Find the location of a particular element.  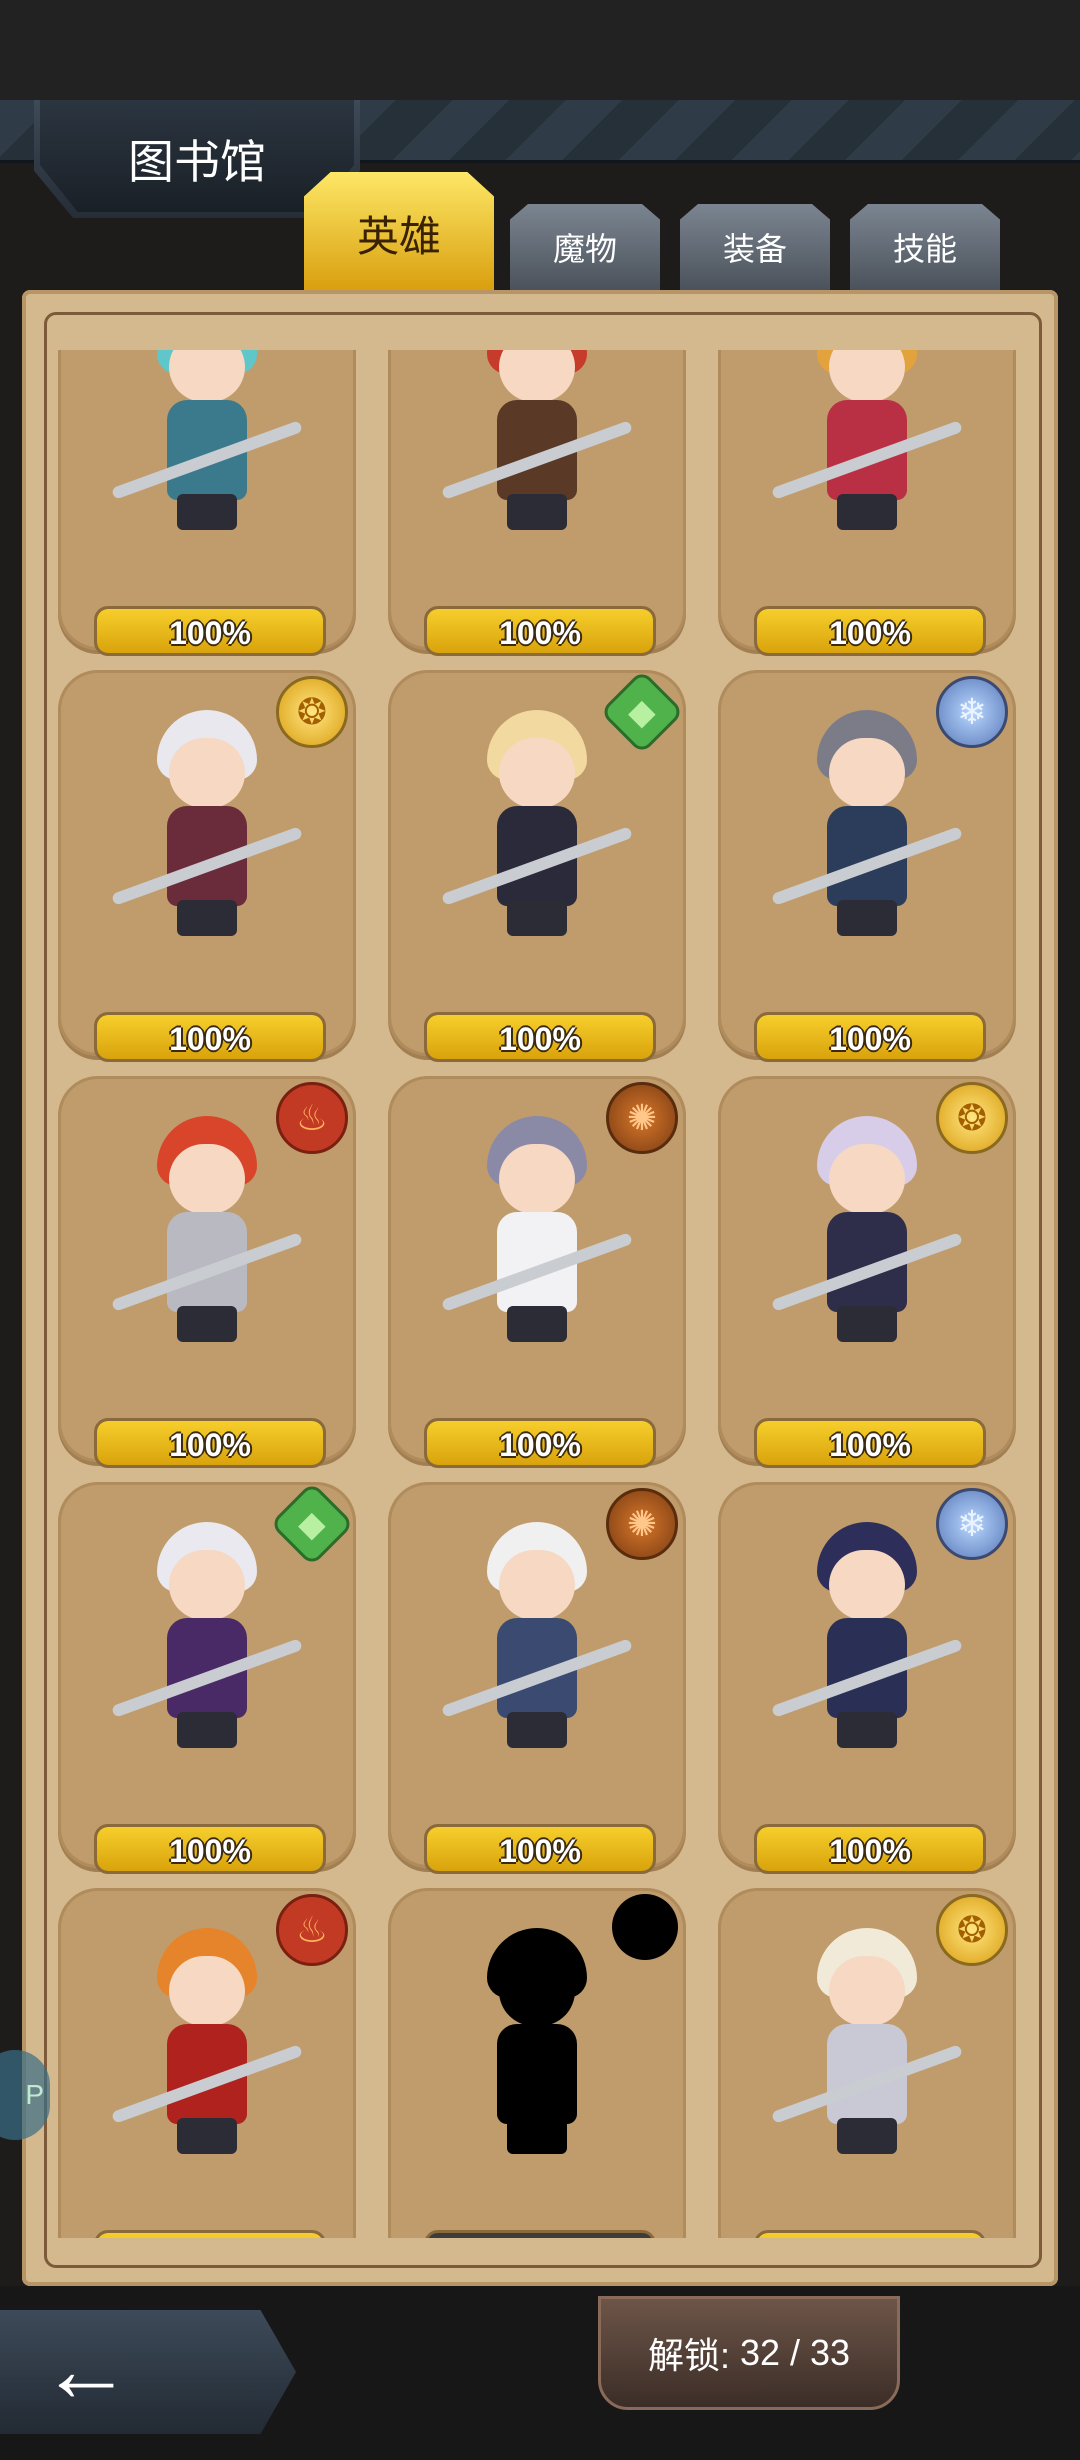

unlock-counter: 解锁: 32 / 33 is located at coordinates (749, 2353).